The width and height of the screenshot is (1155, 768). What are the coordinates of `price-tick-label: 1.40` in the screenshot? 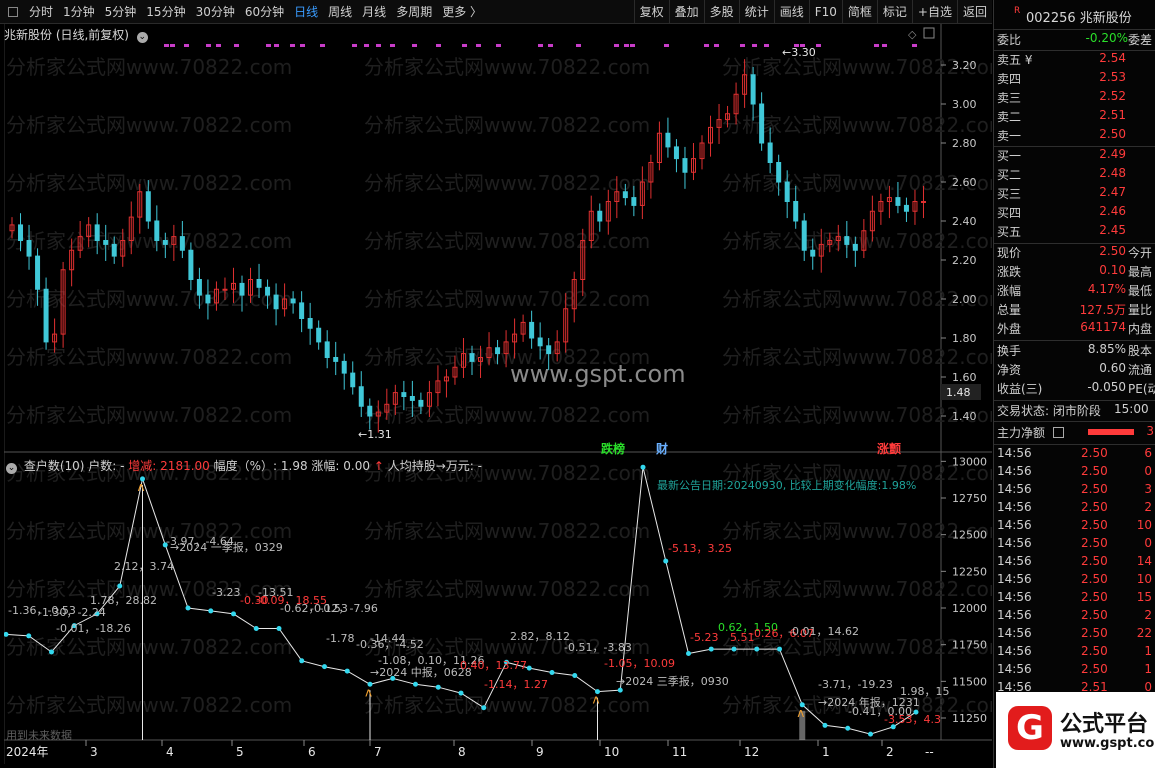 It's located at (964, 416).